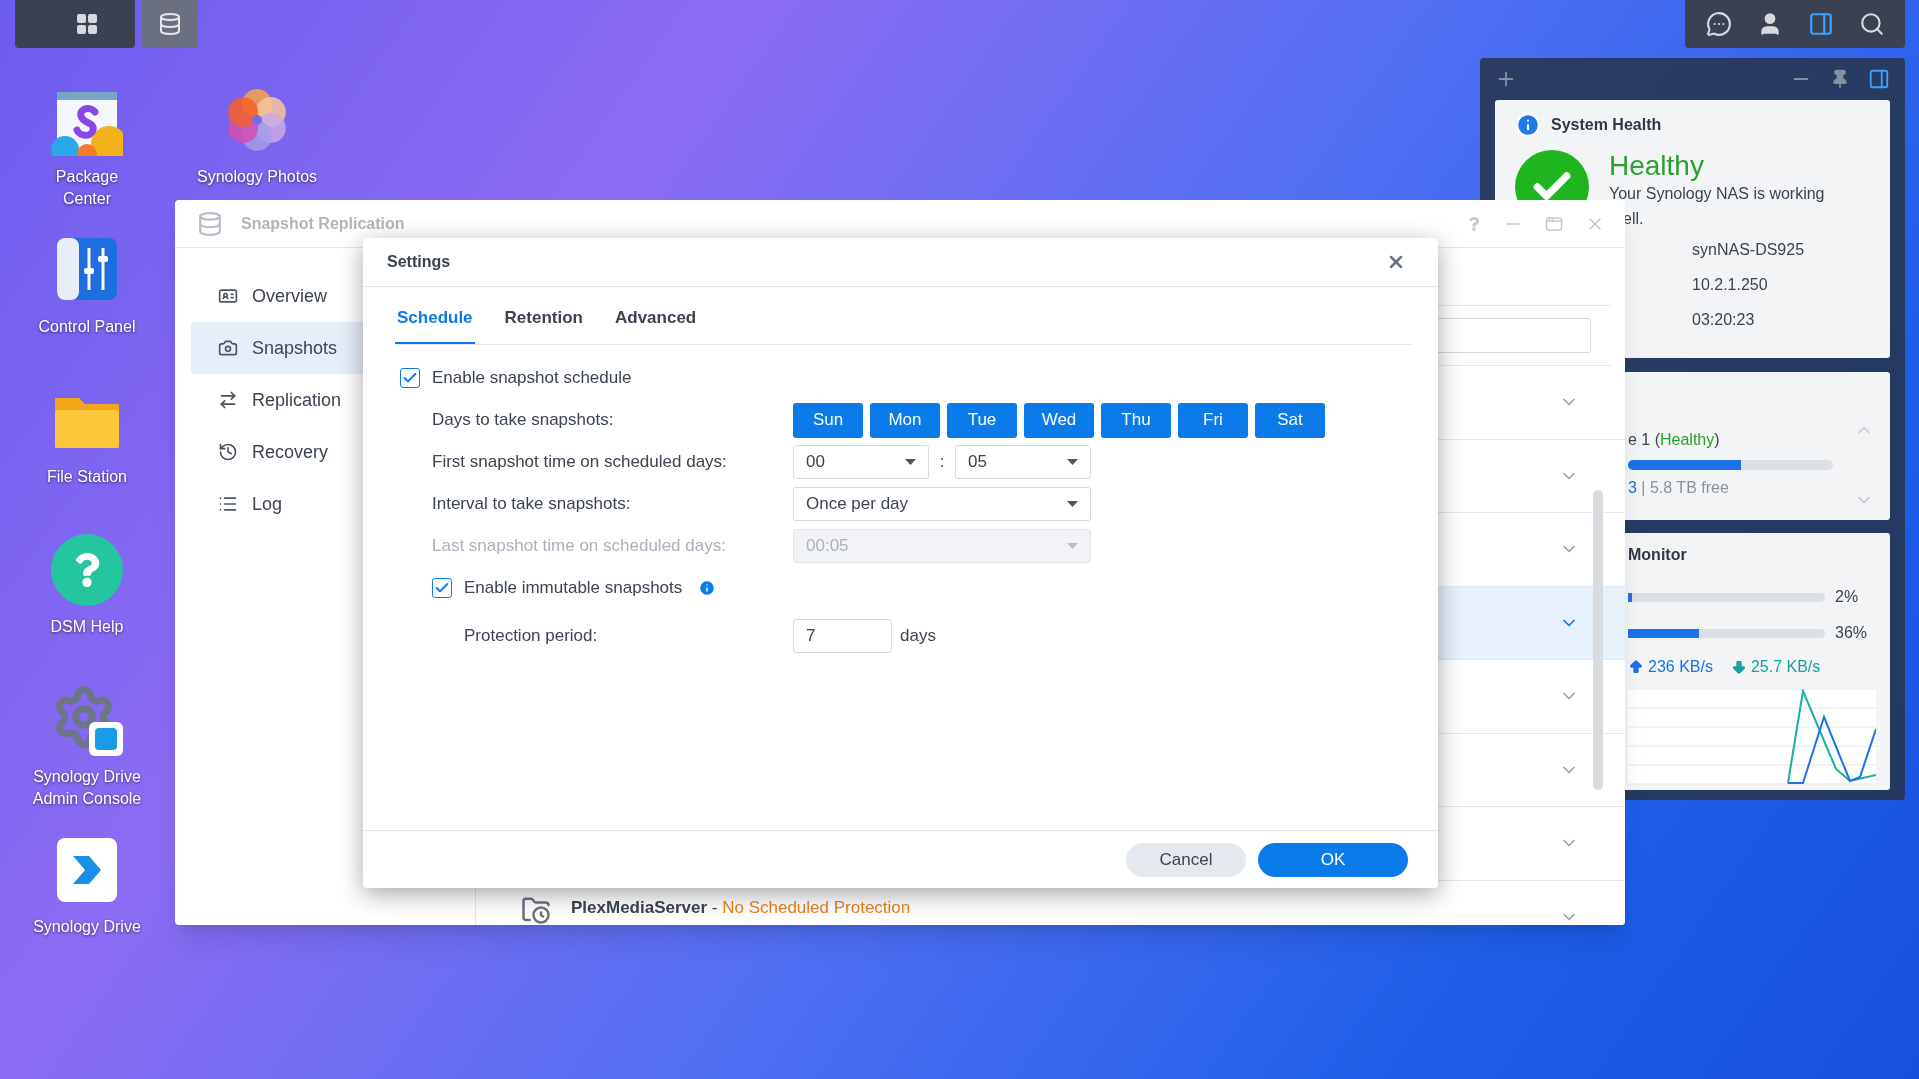 The height and width of the screenshot is (1079, 1919). What do you see at coordinates (1186, 859) in the screenshot?
I see `cancel-button: Cancel` at bounding box center [1186, 859].